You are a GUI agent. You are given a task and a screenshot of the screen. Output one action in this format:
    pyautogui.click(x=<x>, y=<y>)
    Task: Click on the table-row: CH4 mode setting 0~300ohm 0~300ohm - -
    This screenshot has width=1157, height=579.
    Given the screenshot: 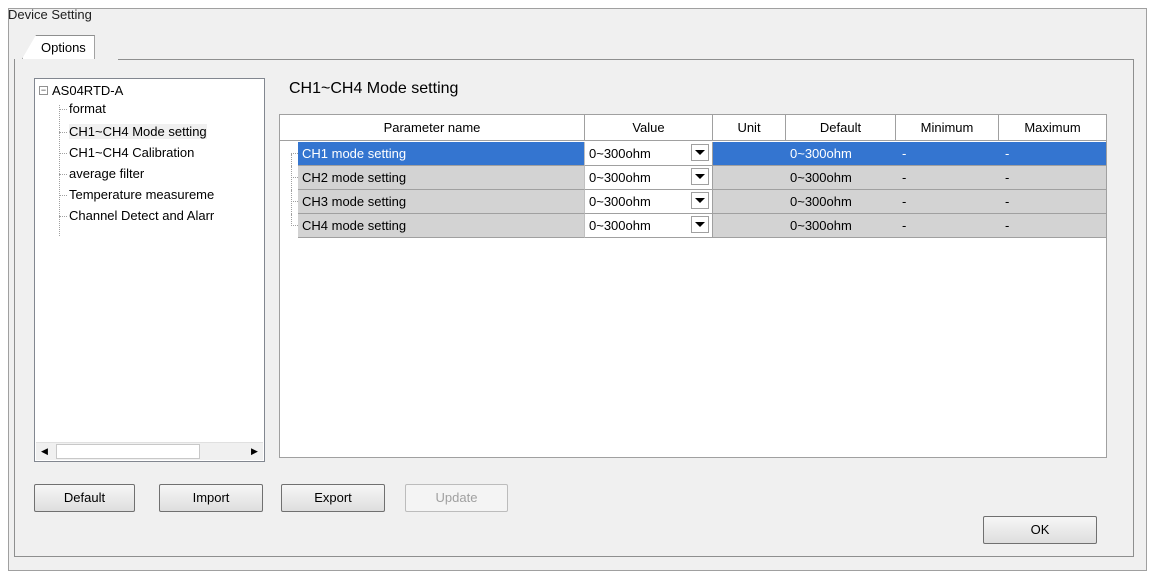 What is the action you would take?
    pyautogui.click(x=693, y=226)
    